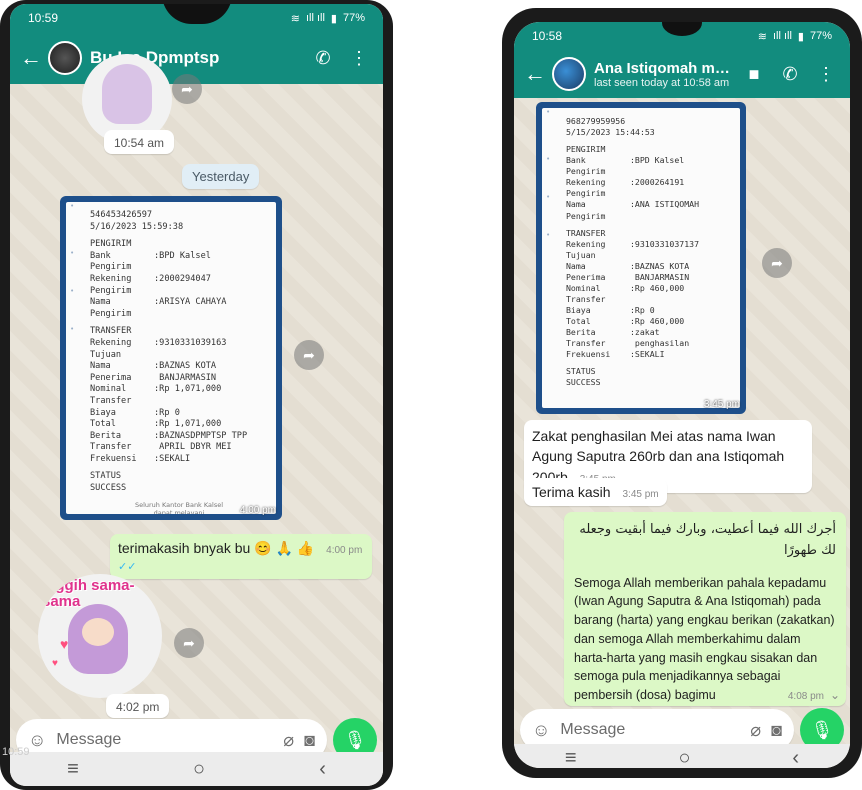 The height and width of the screenshot is (790, 862). I want to click on incoming-message: Terima kasih 3:45 pm, so click(595, 492).